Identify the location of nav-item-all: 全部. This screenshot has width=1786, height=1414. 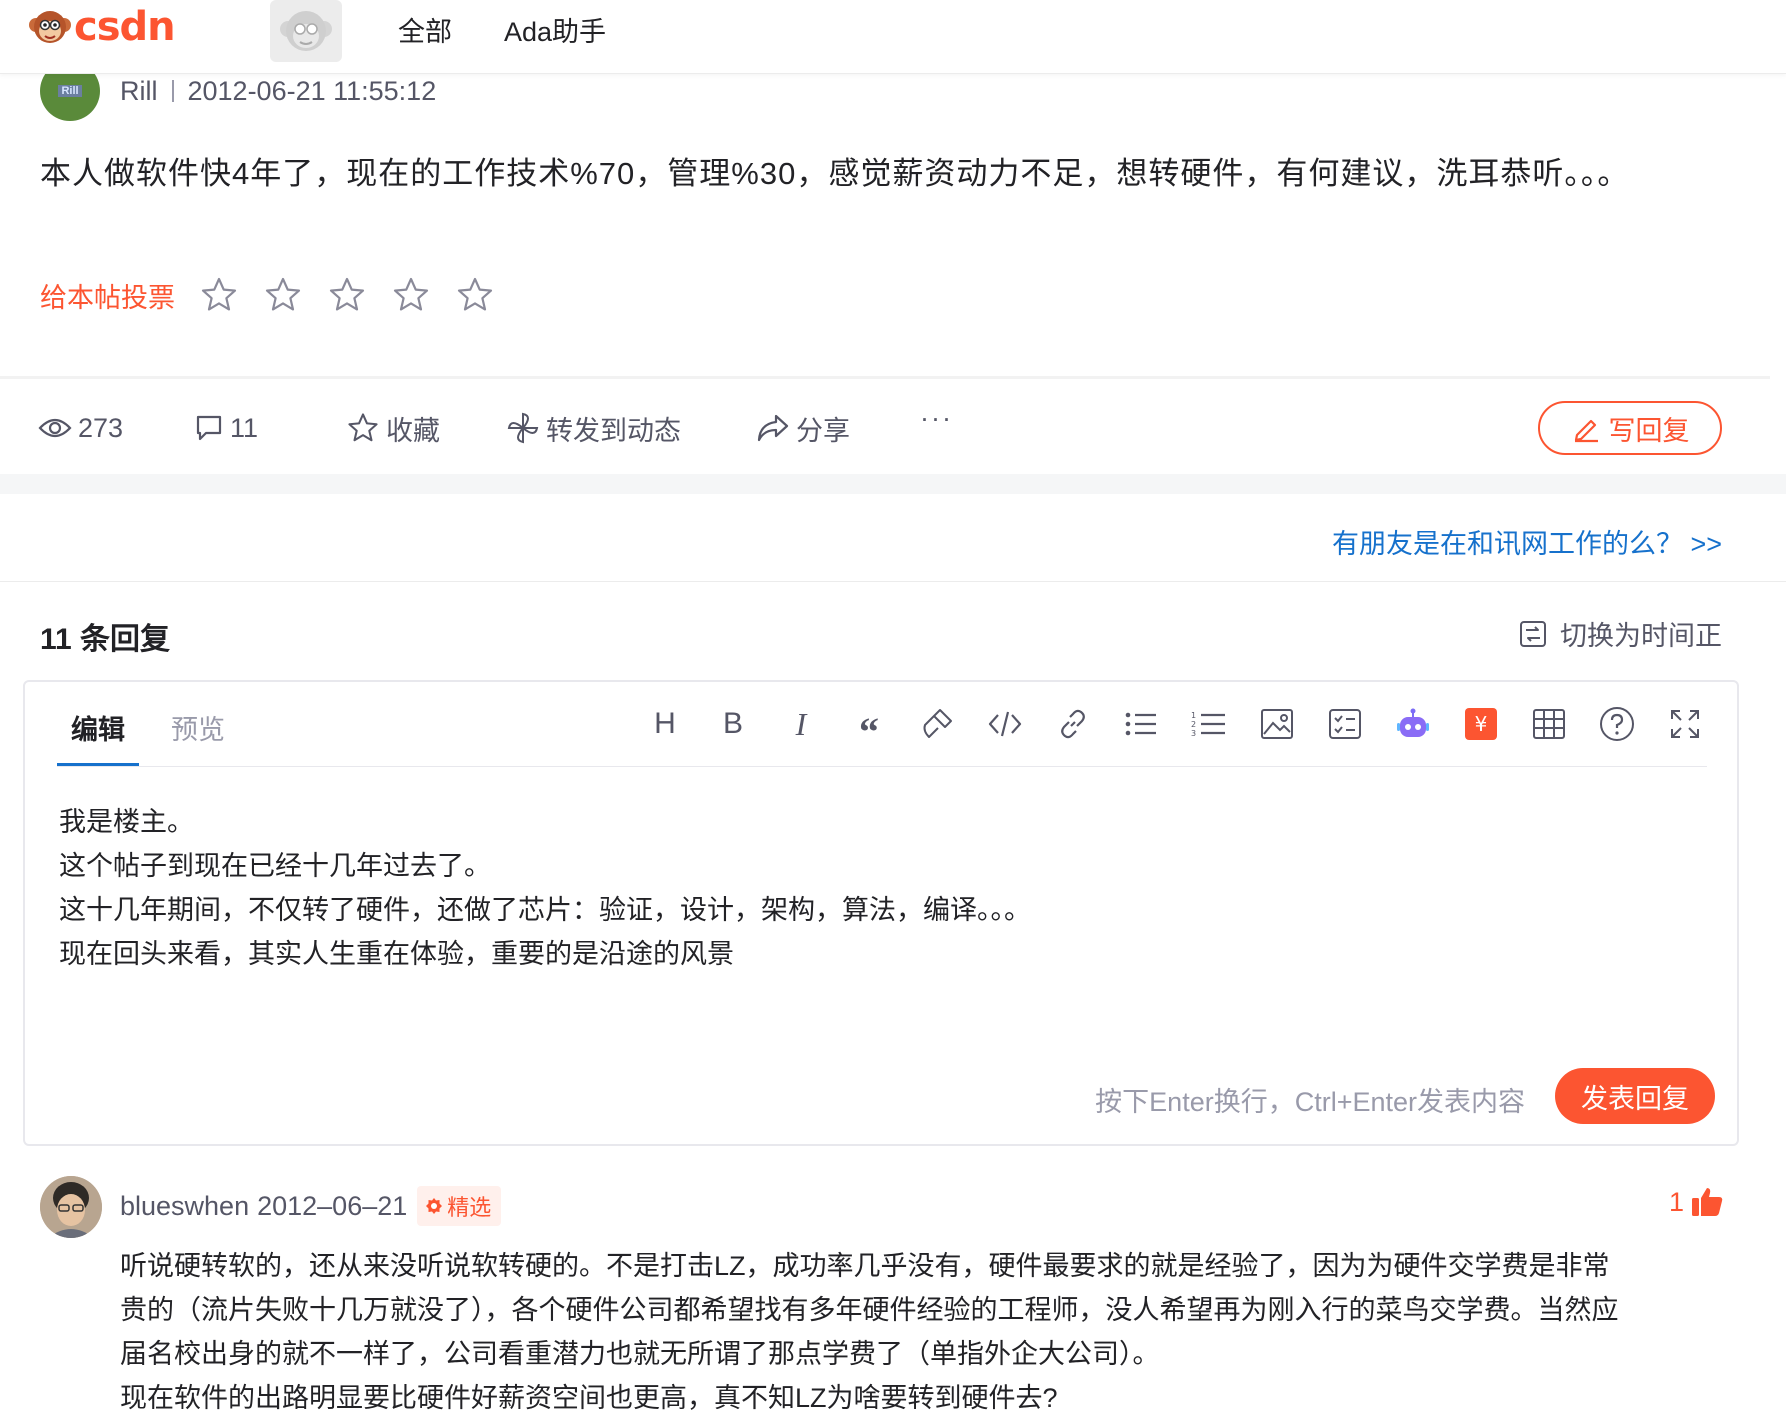
(425, 29).